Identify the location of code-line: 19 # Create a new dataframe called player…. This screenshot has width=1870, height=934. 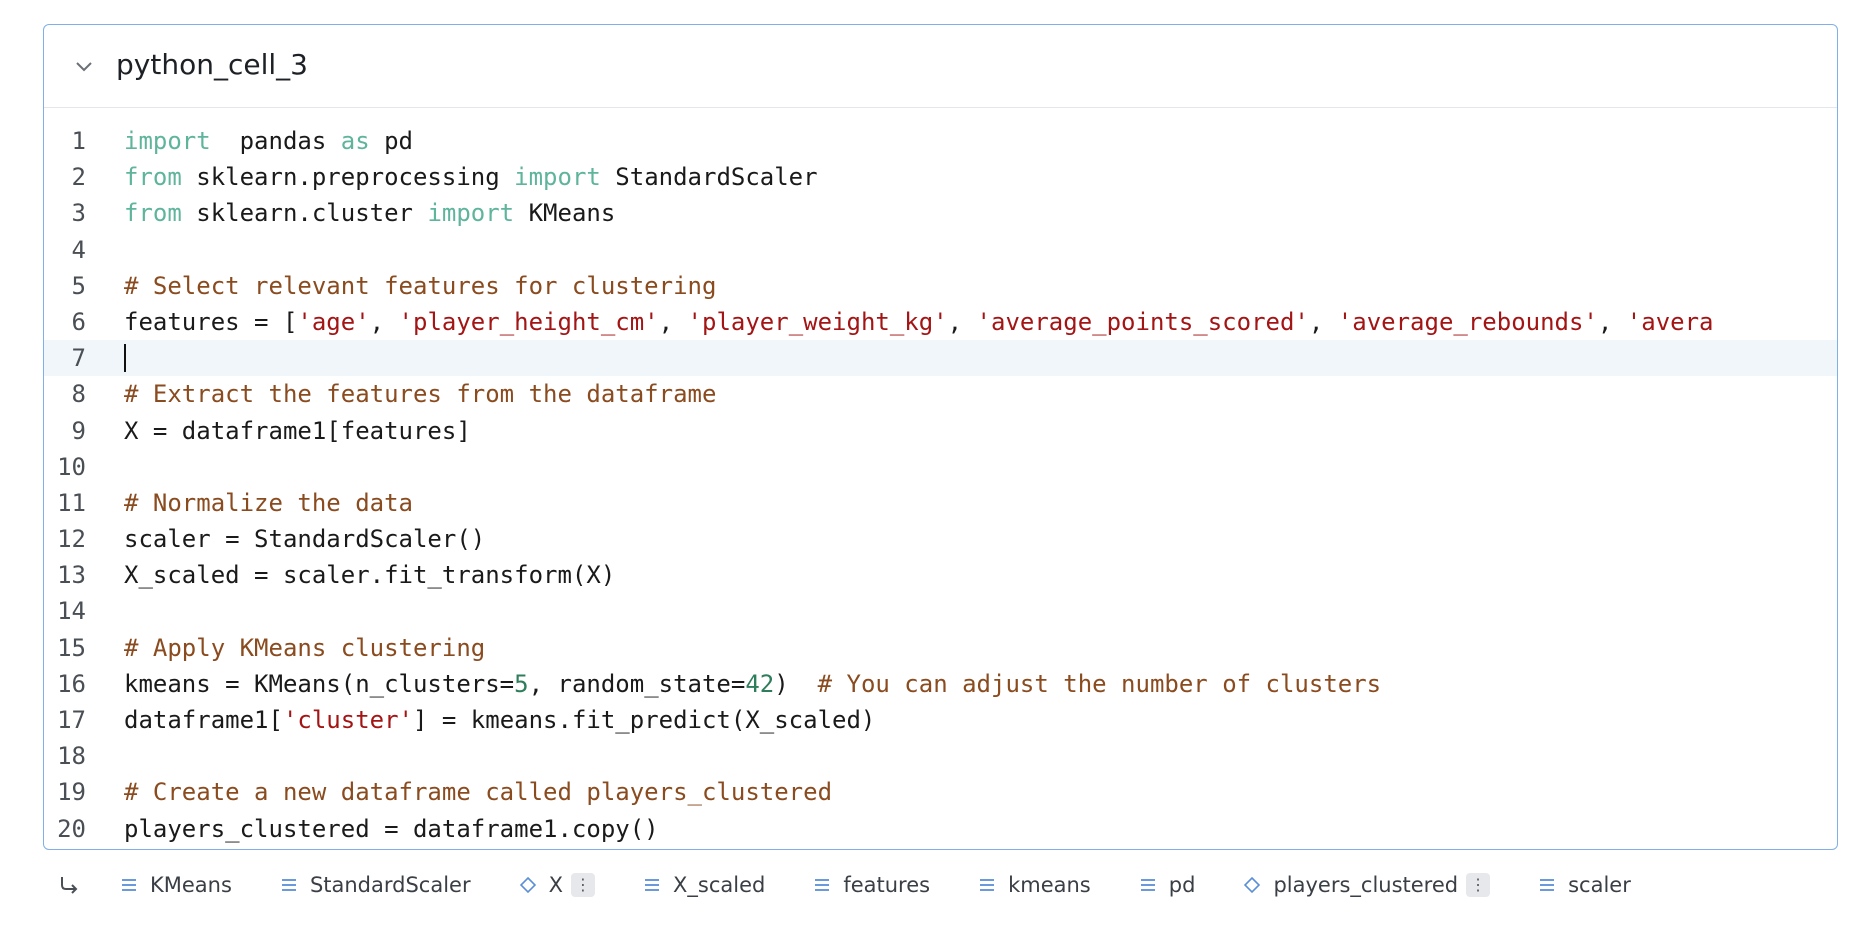
(940, 792).